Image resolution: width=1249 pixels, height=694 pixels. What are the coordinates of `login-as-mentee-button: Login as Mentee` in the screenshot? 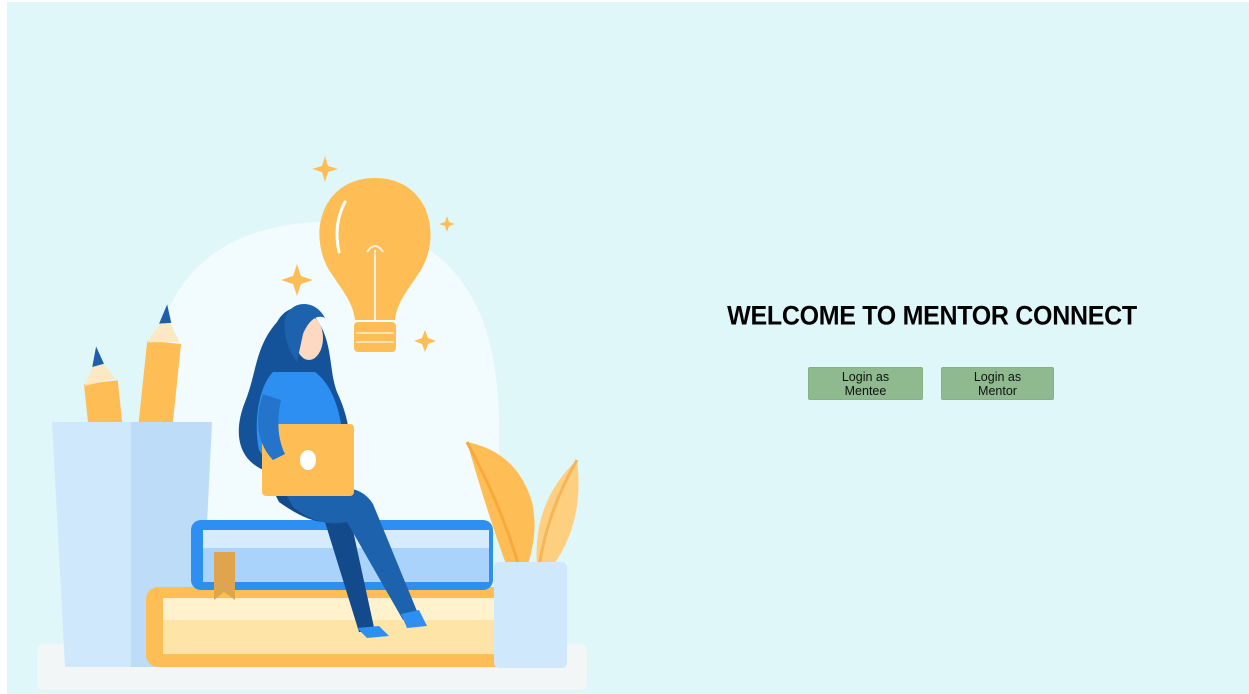 It's located at (865, 383).